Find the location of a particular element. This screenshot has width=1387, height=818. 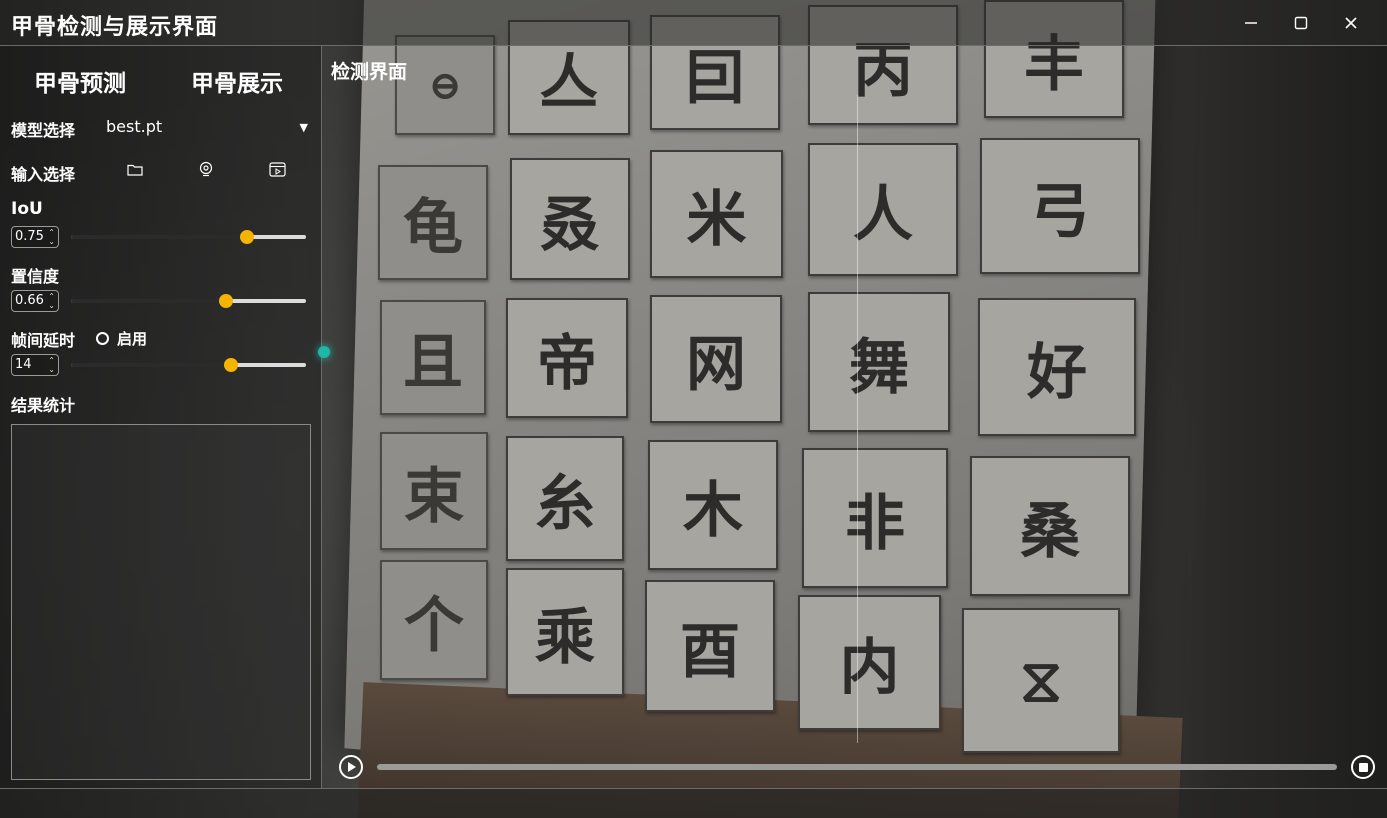

oracle-card: 桑 is located at coordinates (1050, 526).